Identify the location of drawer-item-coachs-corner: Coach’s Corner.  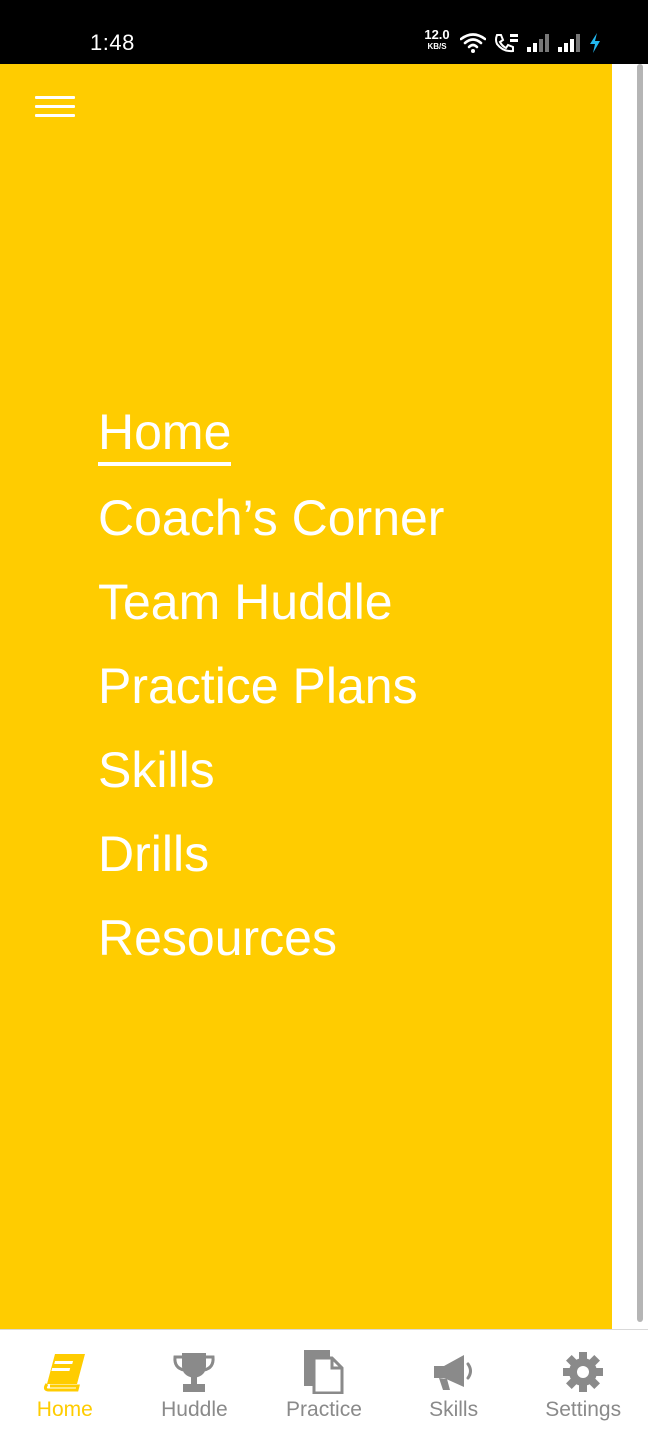
(271, 528).